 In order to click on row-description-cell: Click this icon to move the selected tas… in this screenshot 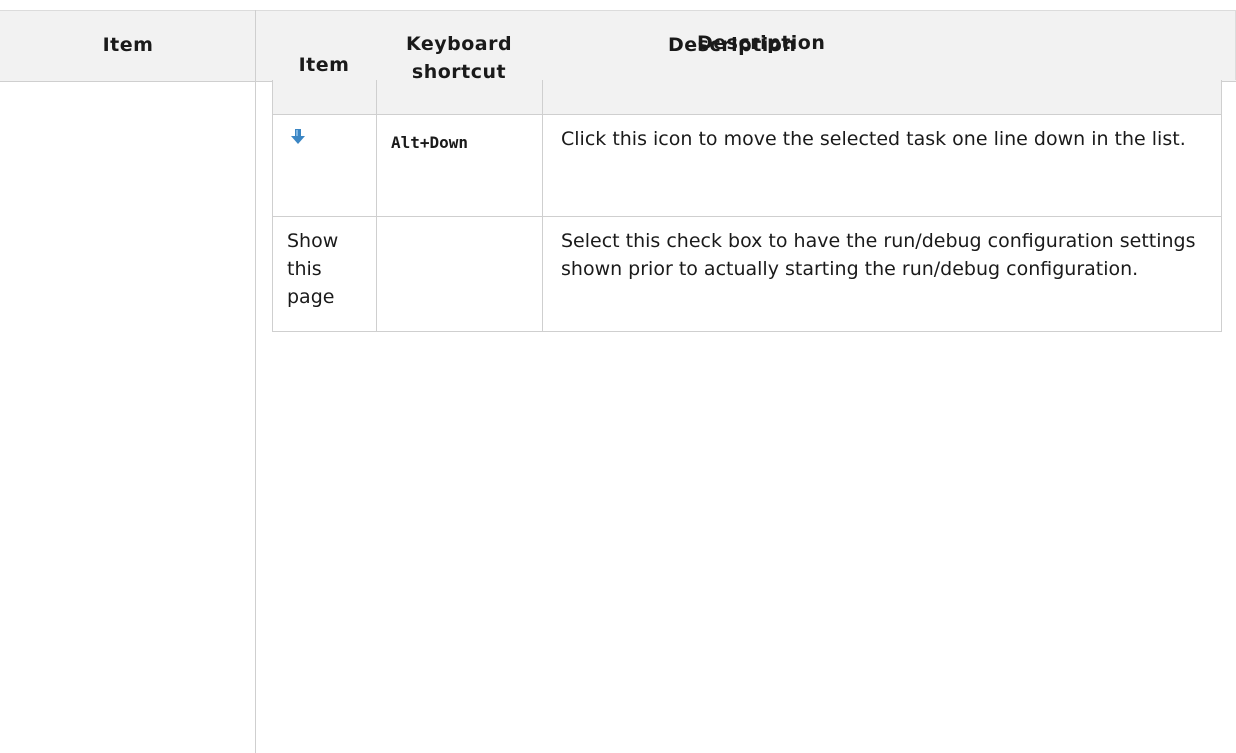, I will do `click(873, 139)`.